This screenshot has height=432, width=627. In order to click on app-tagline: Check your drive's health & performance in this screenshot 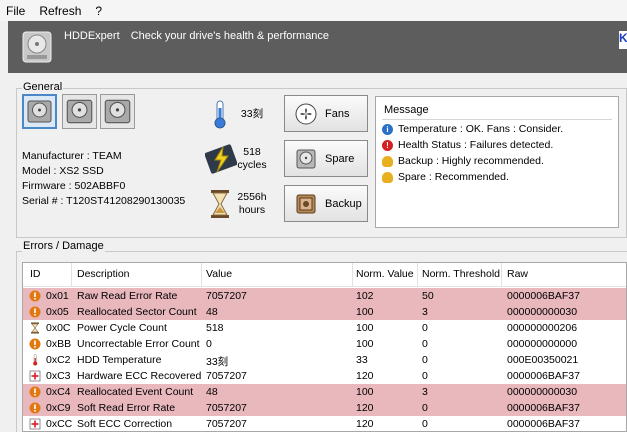, I will do `click(230, 36)`.